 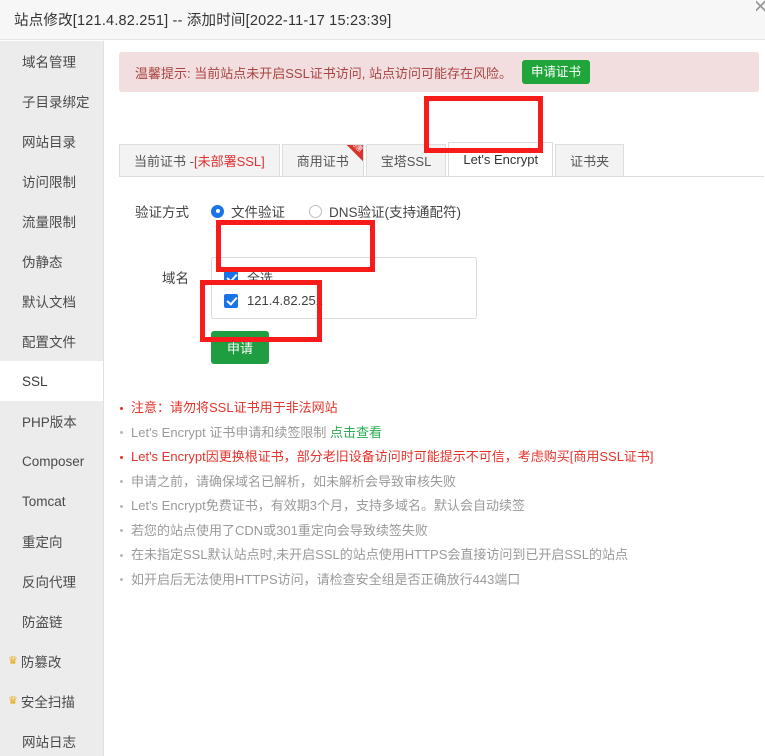 I want to click on ssl-warning-banner: 温馨提示: 当前站点未开启SSL证书访问, 站点访问可能存在风险。 申请证书, so click(x=439, y=72).